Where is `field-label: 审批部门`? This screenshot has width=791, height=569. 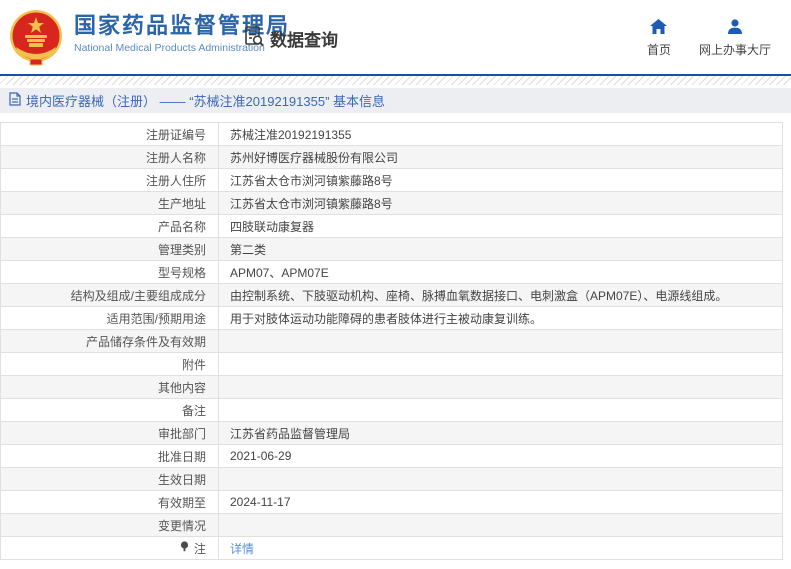 field-label: 审批部门 is located at coordinates (110, 433).